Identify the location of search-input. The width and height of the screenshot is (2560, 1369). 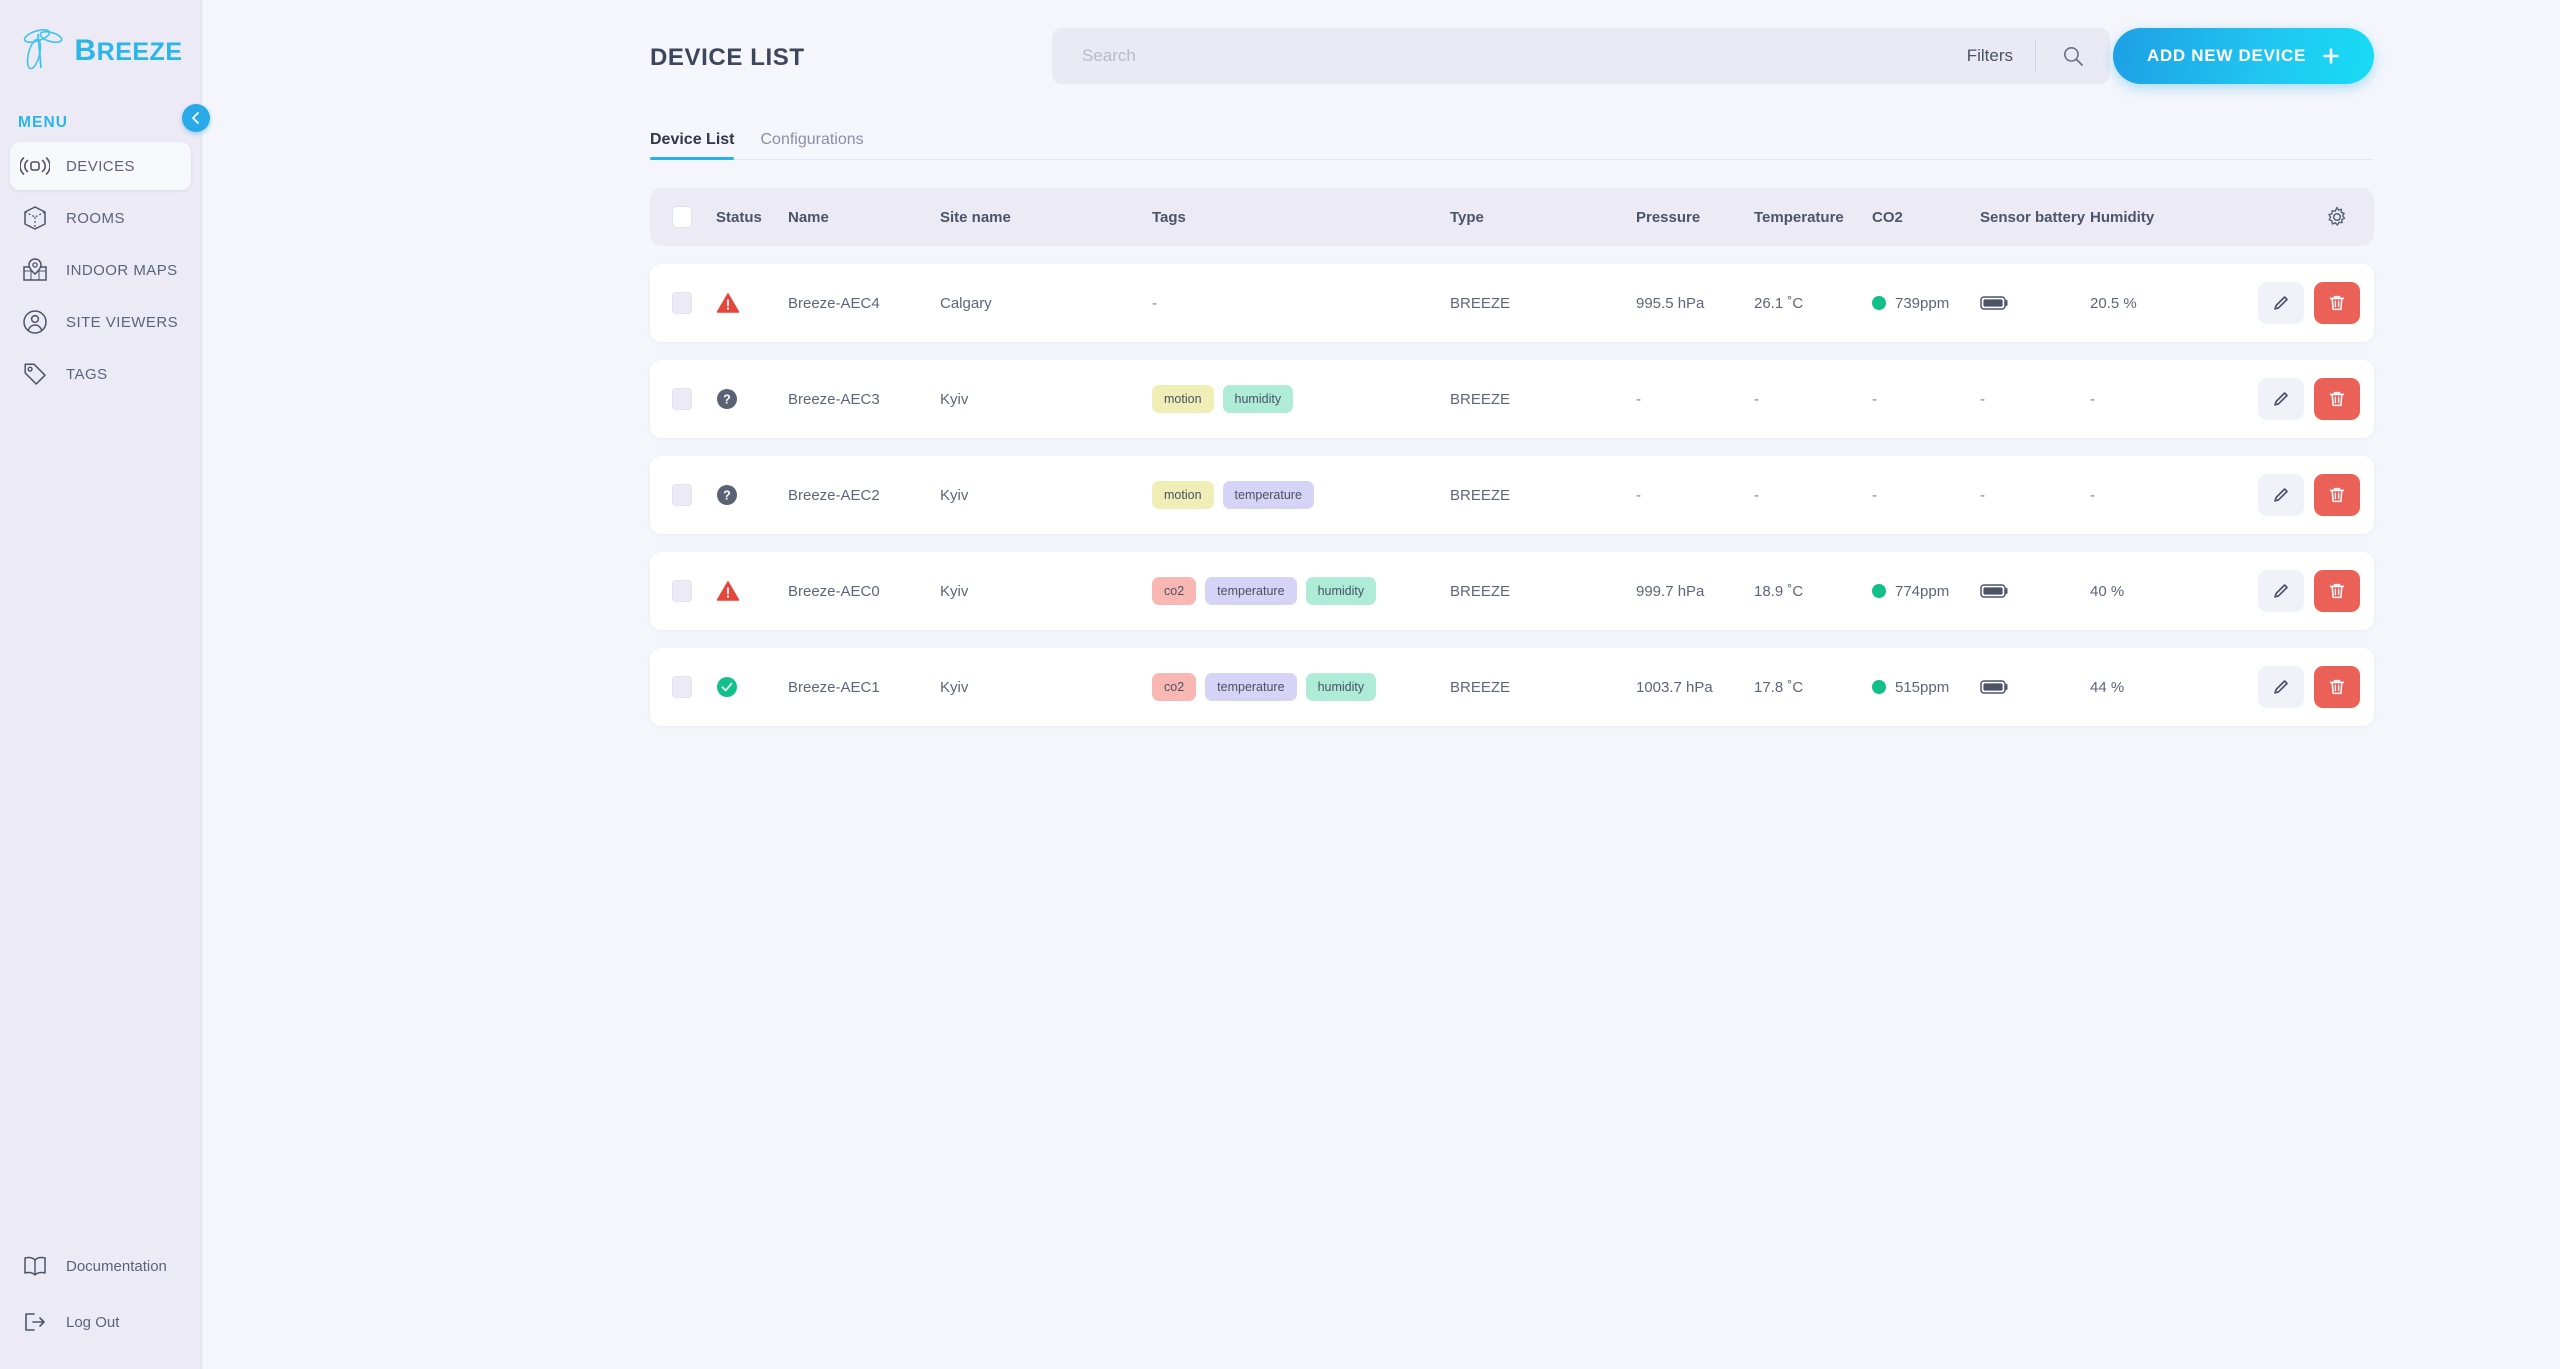
(1498, 56).